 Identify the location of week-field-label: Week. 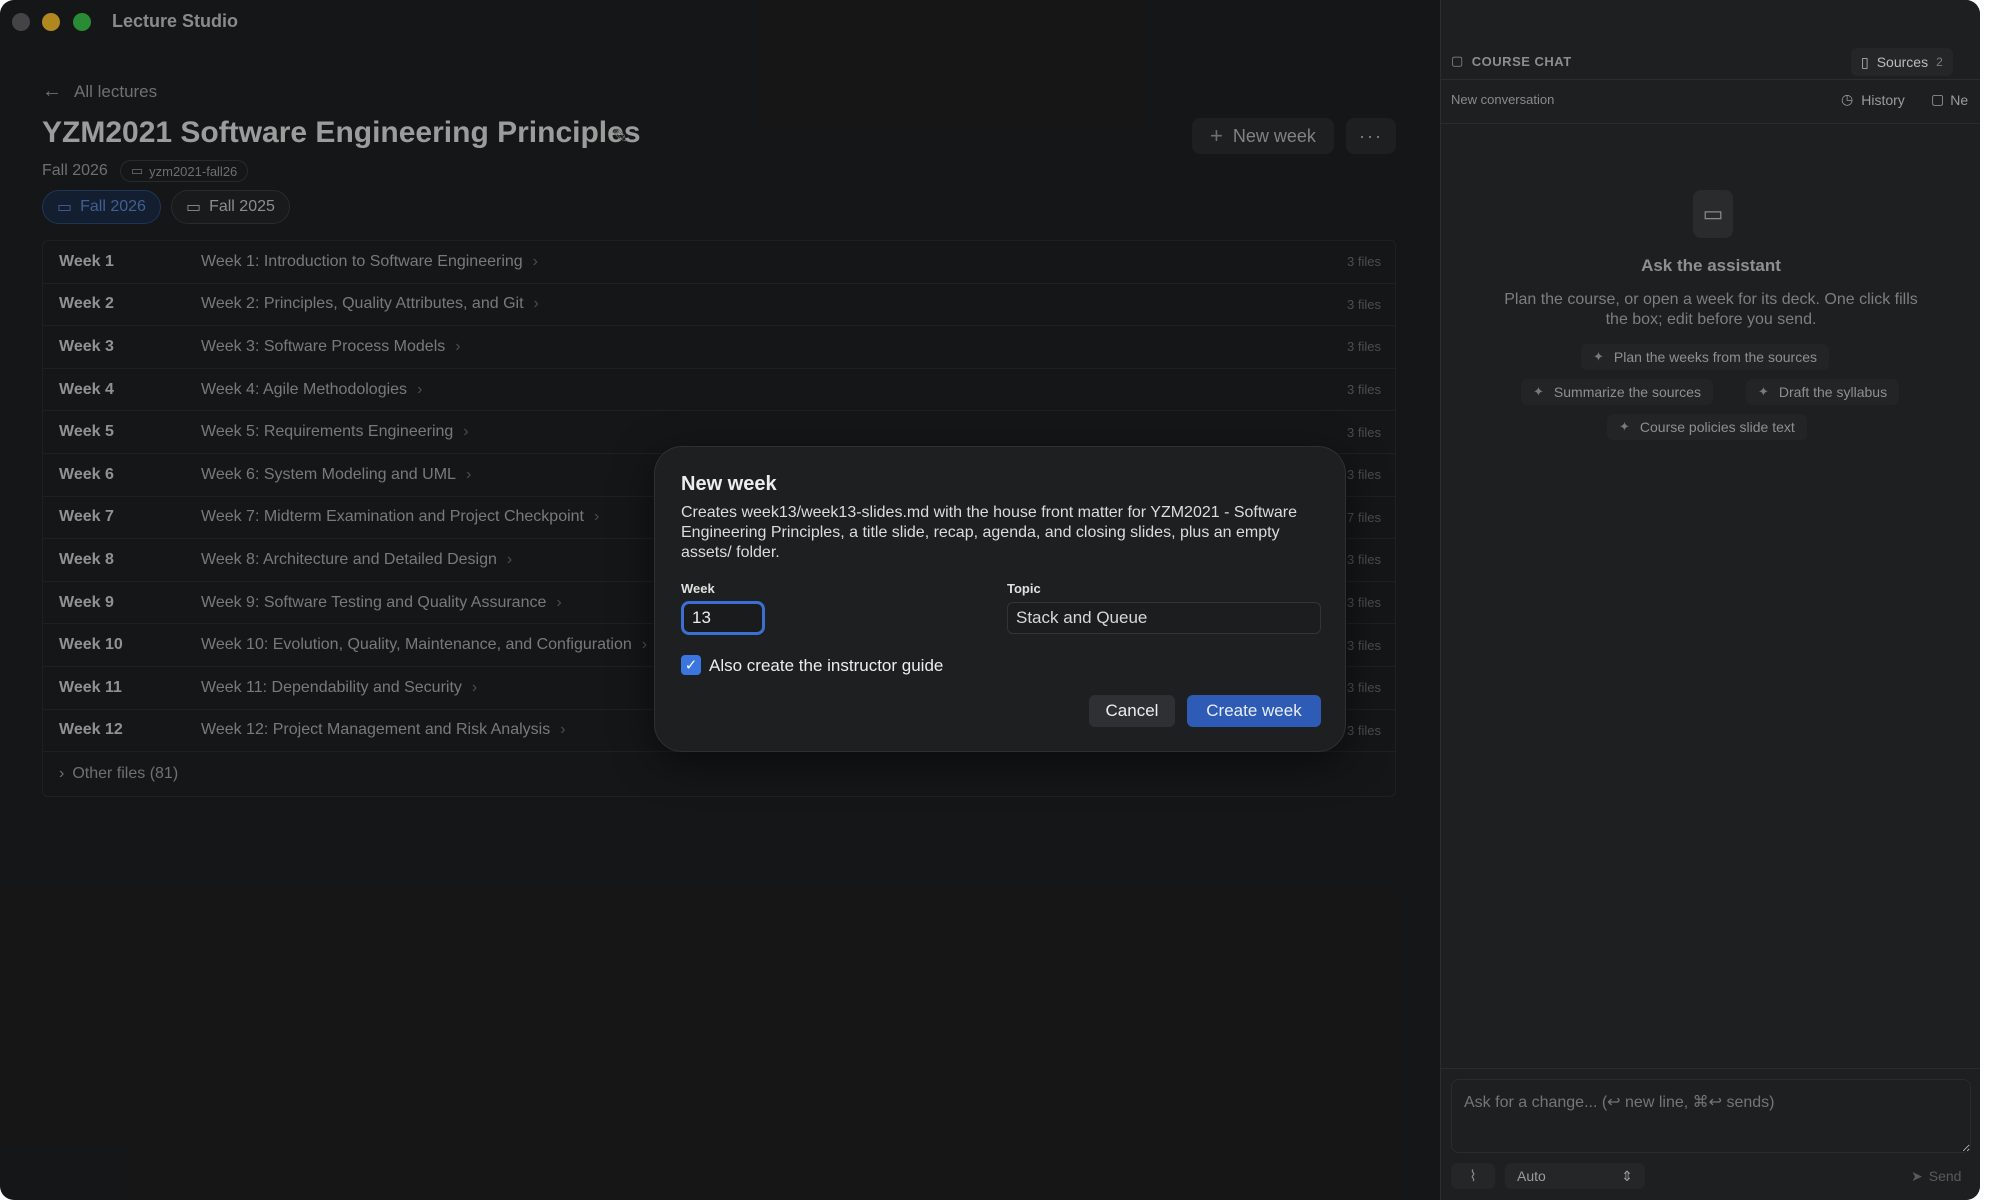
(698, 588).